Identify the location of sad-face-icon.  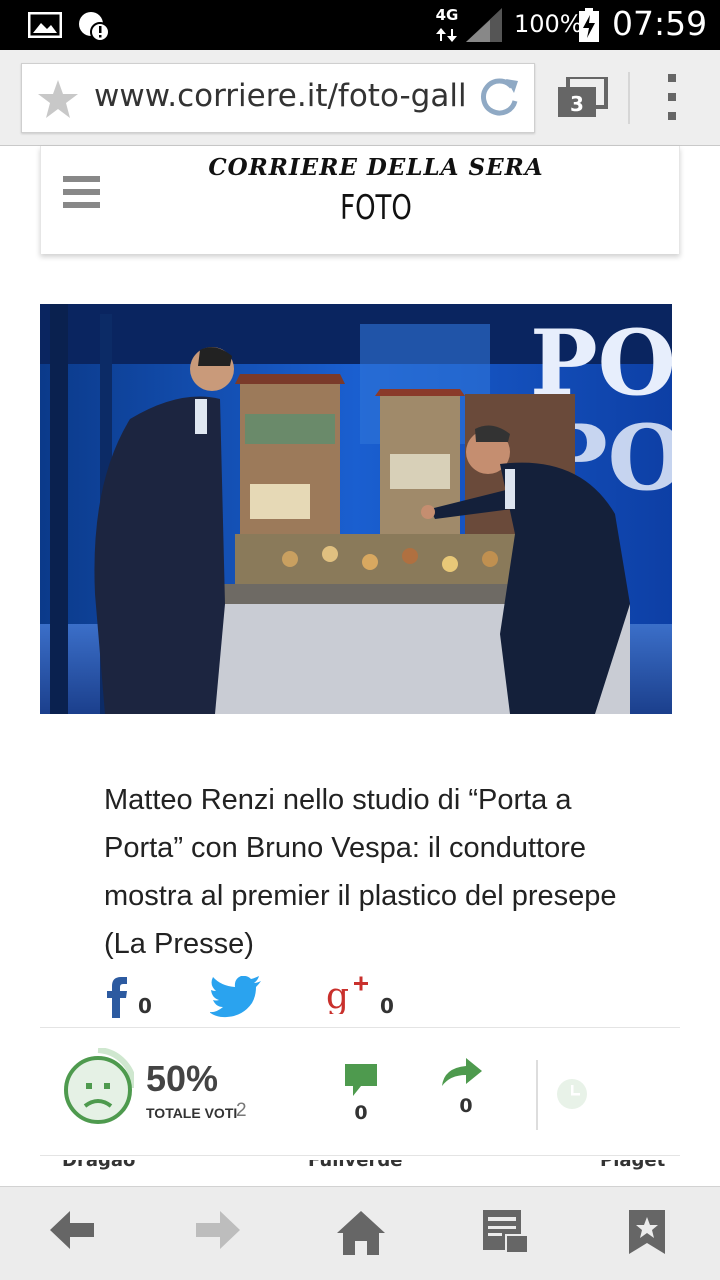
(98, 1089).